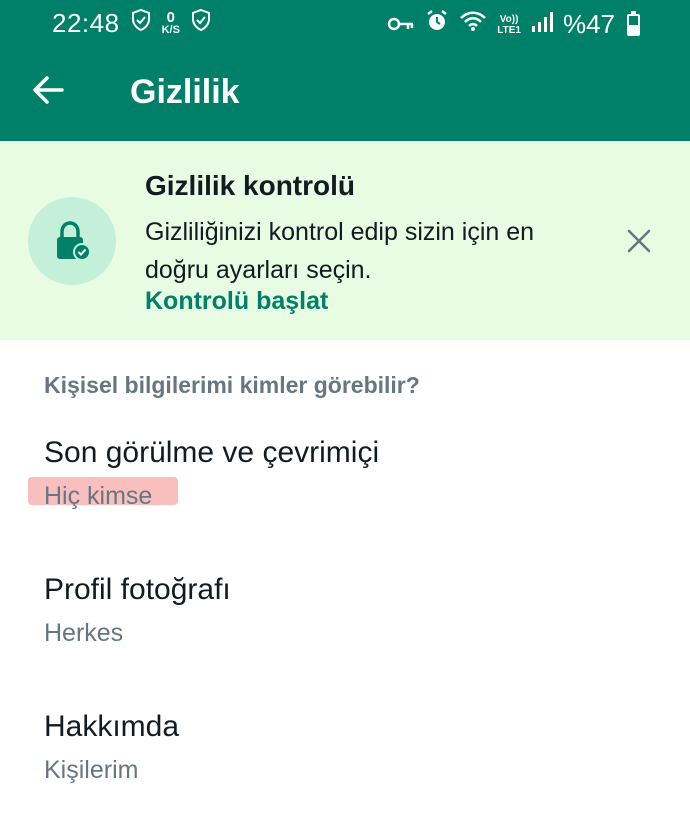  What do you see at coordinates (232, 385) in the screenshot?
I see `section-header: Kişisel bilgilerimi kimler görebilir?` at bounding box center [232, 385].